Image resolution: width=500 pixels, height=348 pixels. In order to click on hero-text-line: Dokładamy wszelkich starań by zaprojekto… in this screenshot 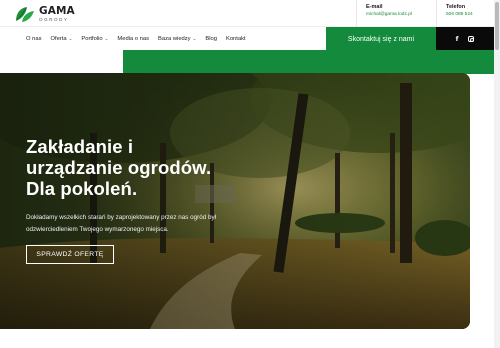, I will do `click(121, 217)`.